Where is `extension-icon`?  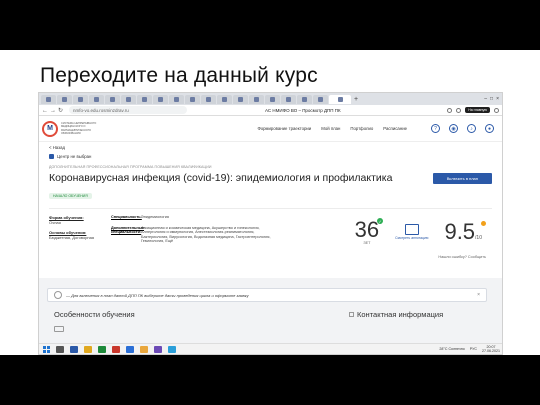 extension-icon is located at coordinates (450, 110).